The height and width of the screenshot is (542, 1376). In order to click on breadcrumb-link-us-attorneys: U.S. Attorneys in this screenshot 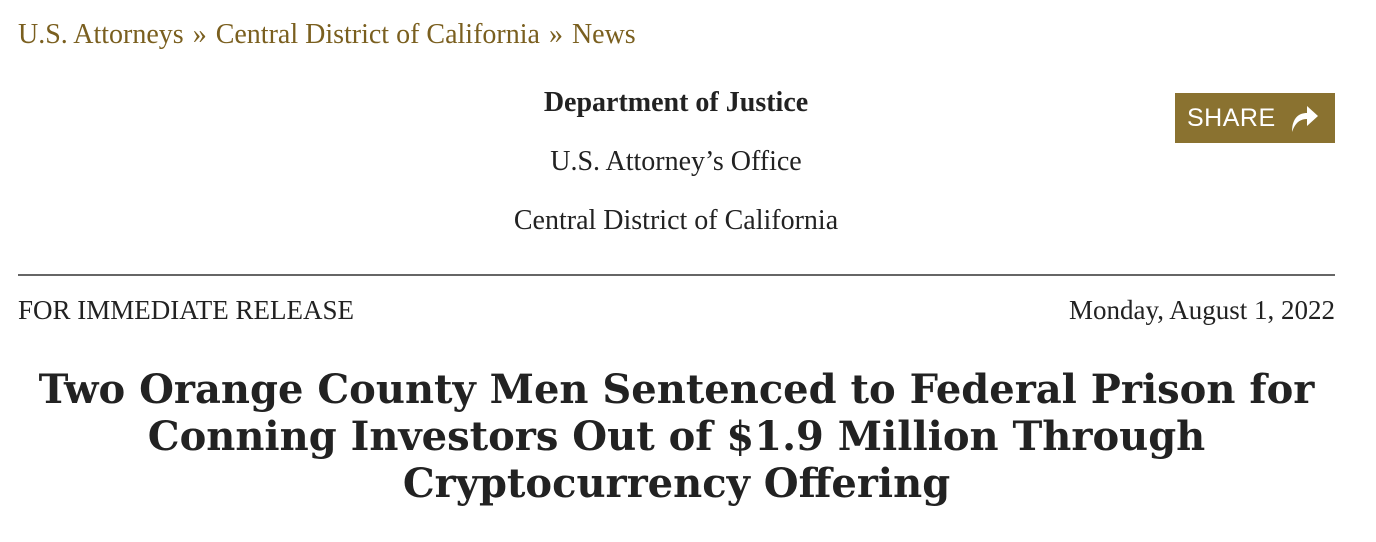, I will do `click(101, 34)`.